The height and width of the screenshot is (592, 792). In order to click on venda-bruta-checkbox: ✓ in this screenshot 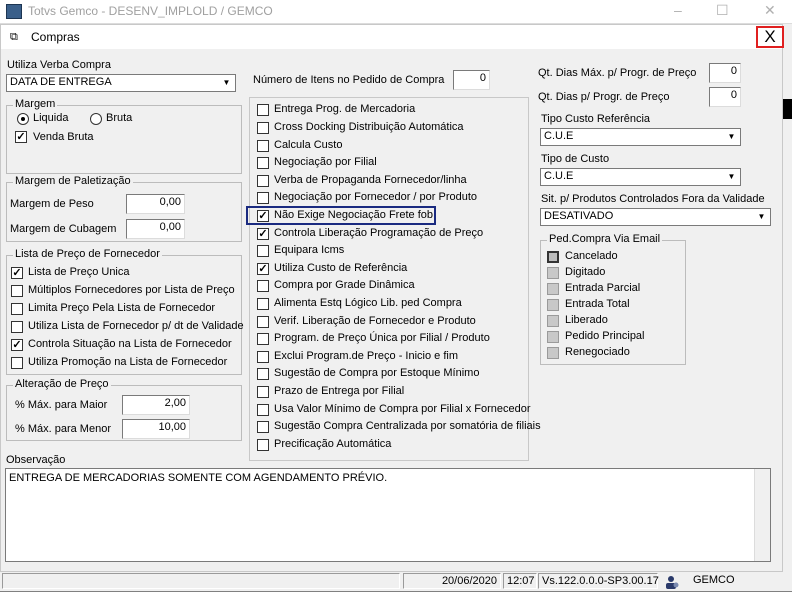, I will do `click(21, 137)`.